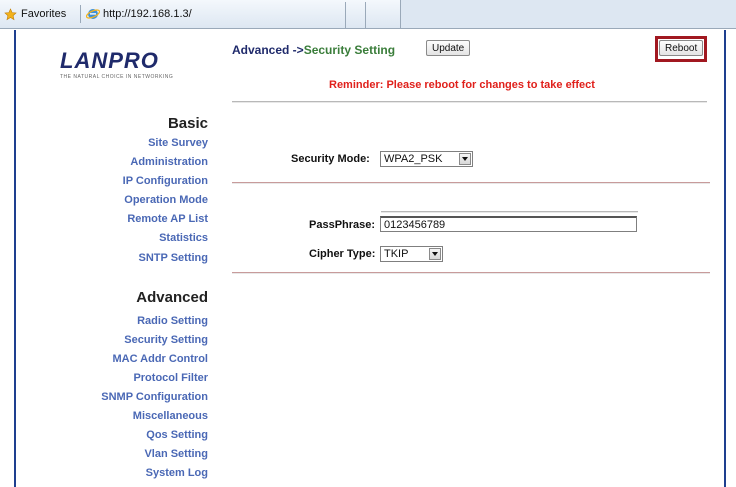 The image size is (736, 487). I want to click on menu-item-operation-mode: Operation Mode, so click(166, 200).